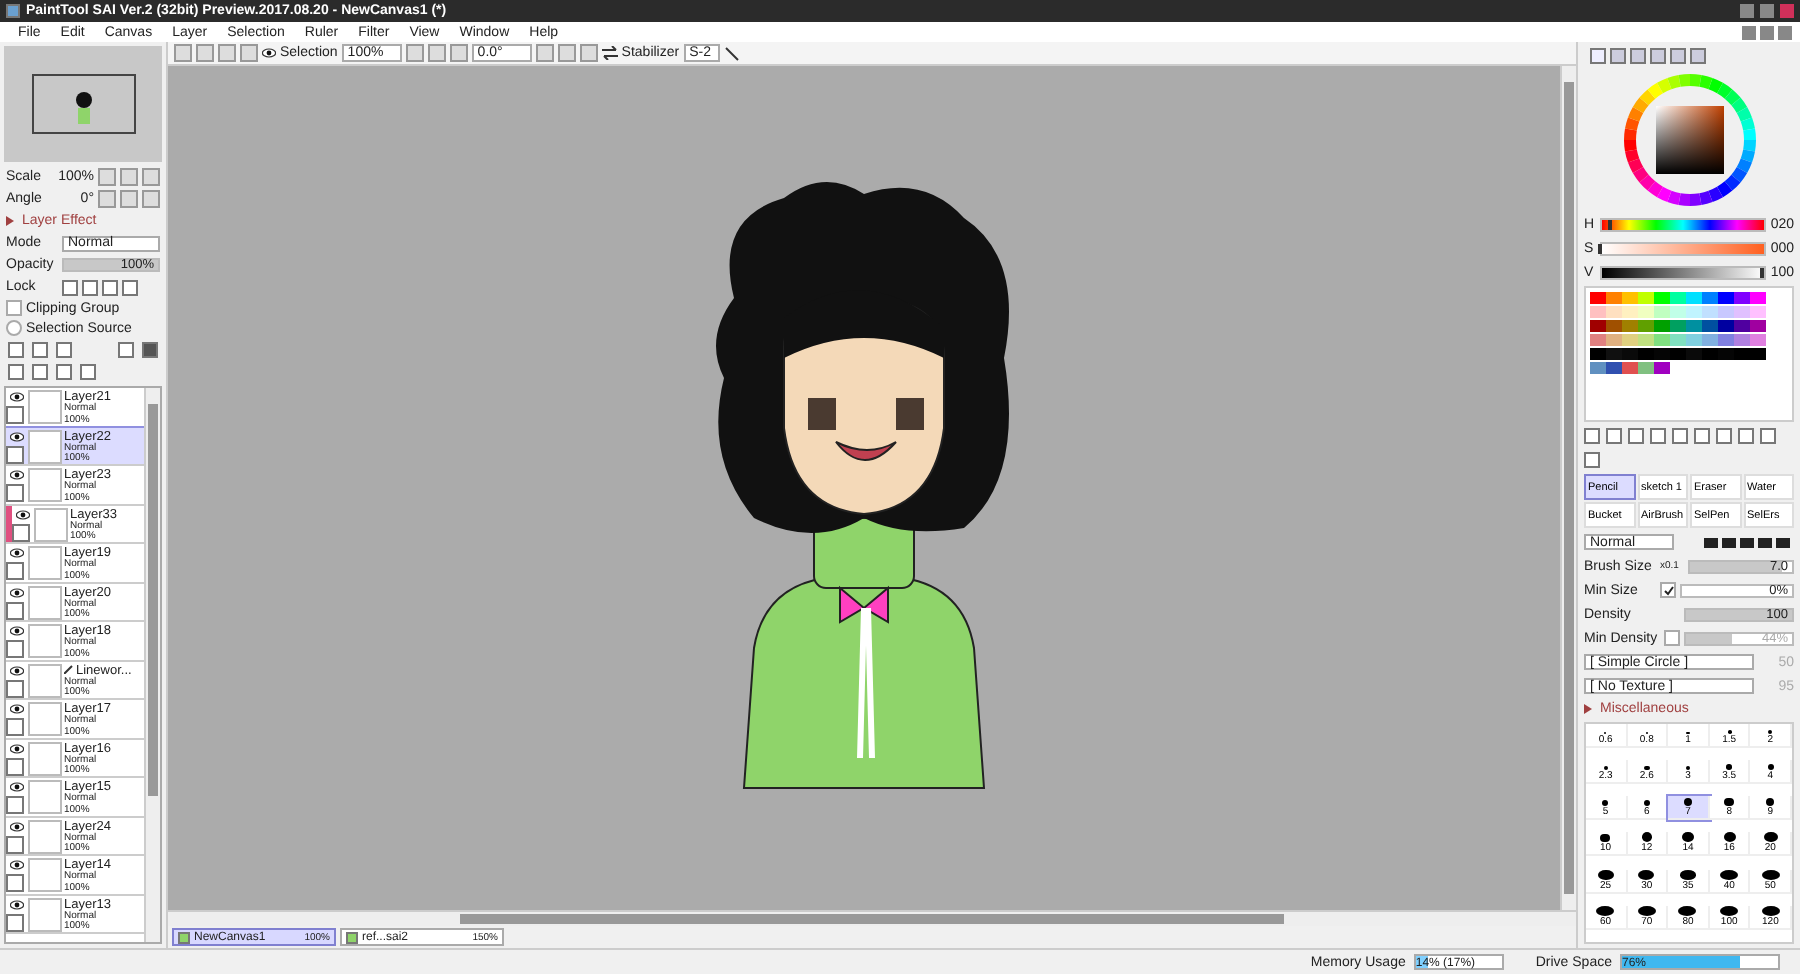  Describe the element at coordinates (14, 328) in the screenshot. I see `radio-button` at that location.